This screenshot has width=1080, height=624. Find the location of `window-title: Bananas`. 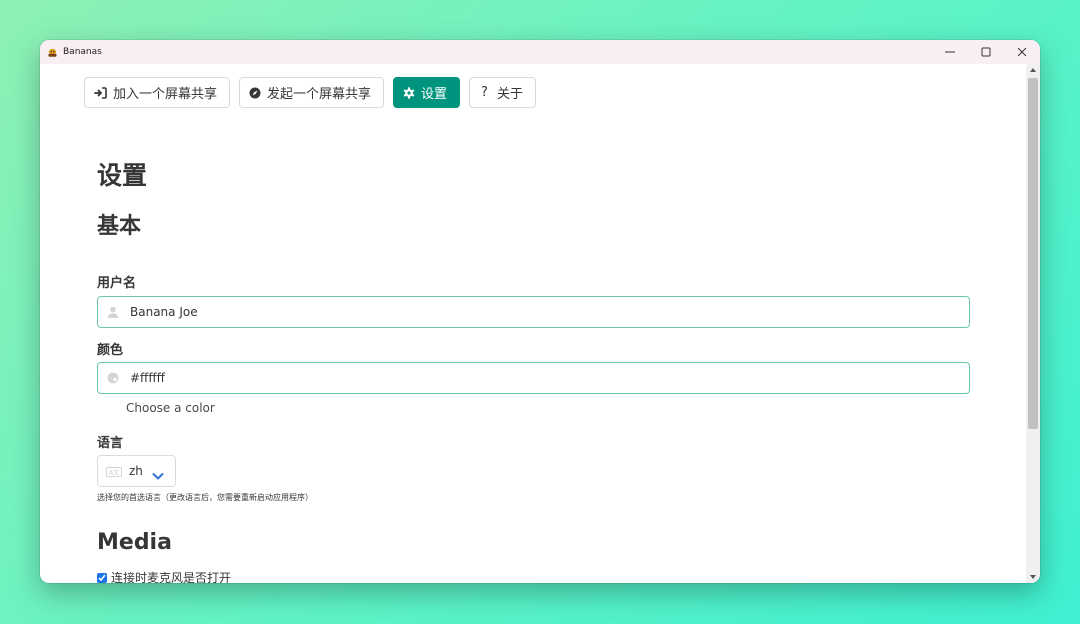

window-title: Bananas is located at coordinates (82, 52).